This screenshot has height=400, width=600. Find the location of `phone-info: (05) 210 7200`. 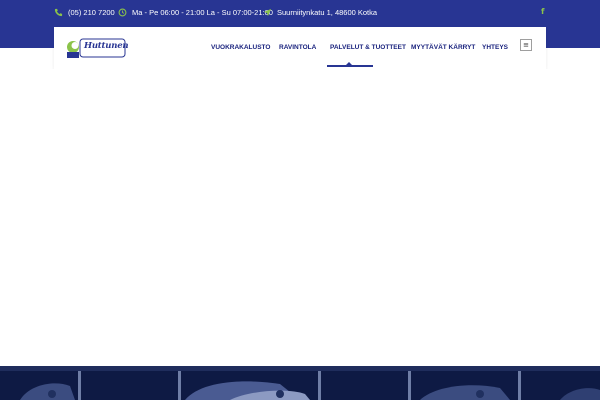

phone-info: (05) 210 7200 is located at coordinates (84, 12).